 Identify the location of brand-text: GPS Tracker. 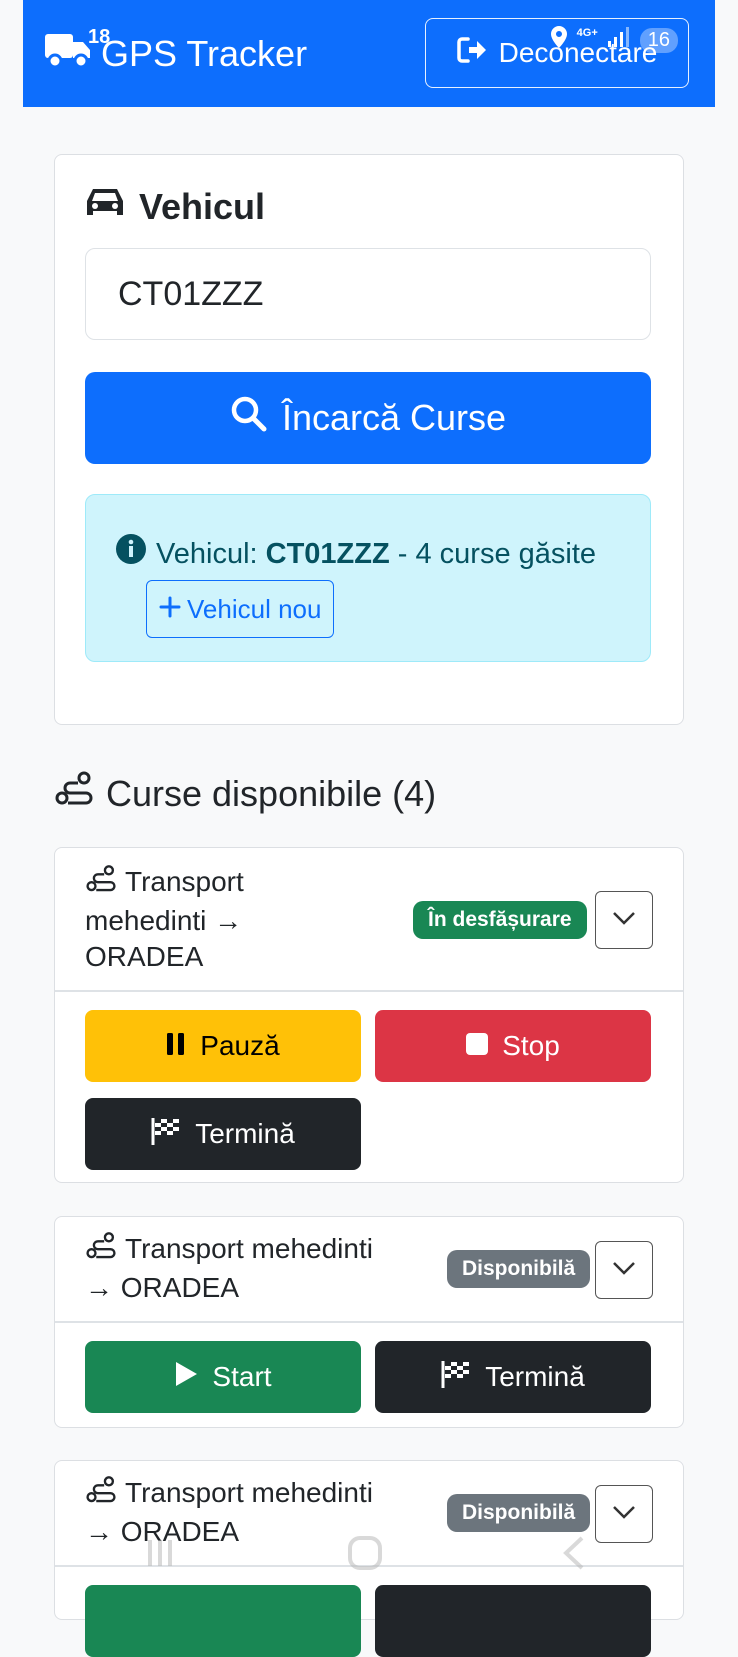
(204, 53).